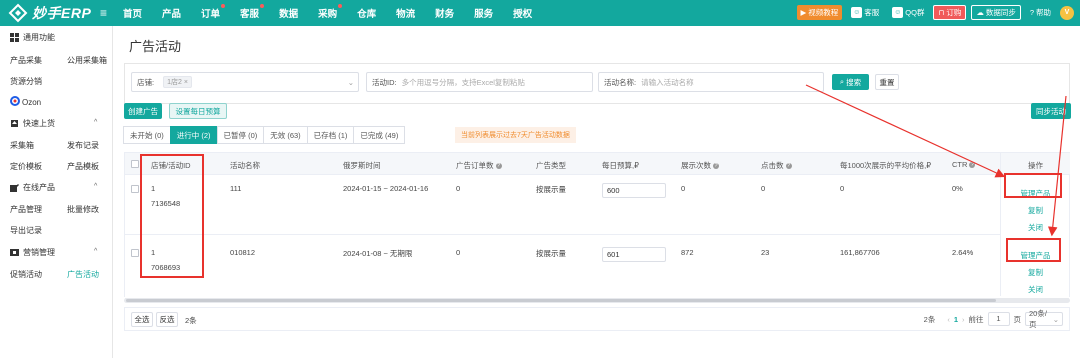  I want to click on selected-count: 2条, so click(191, 320).